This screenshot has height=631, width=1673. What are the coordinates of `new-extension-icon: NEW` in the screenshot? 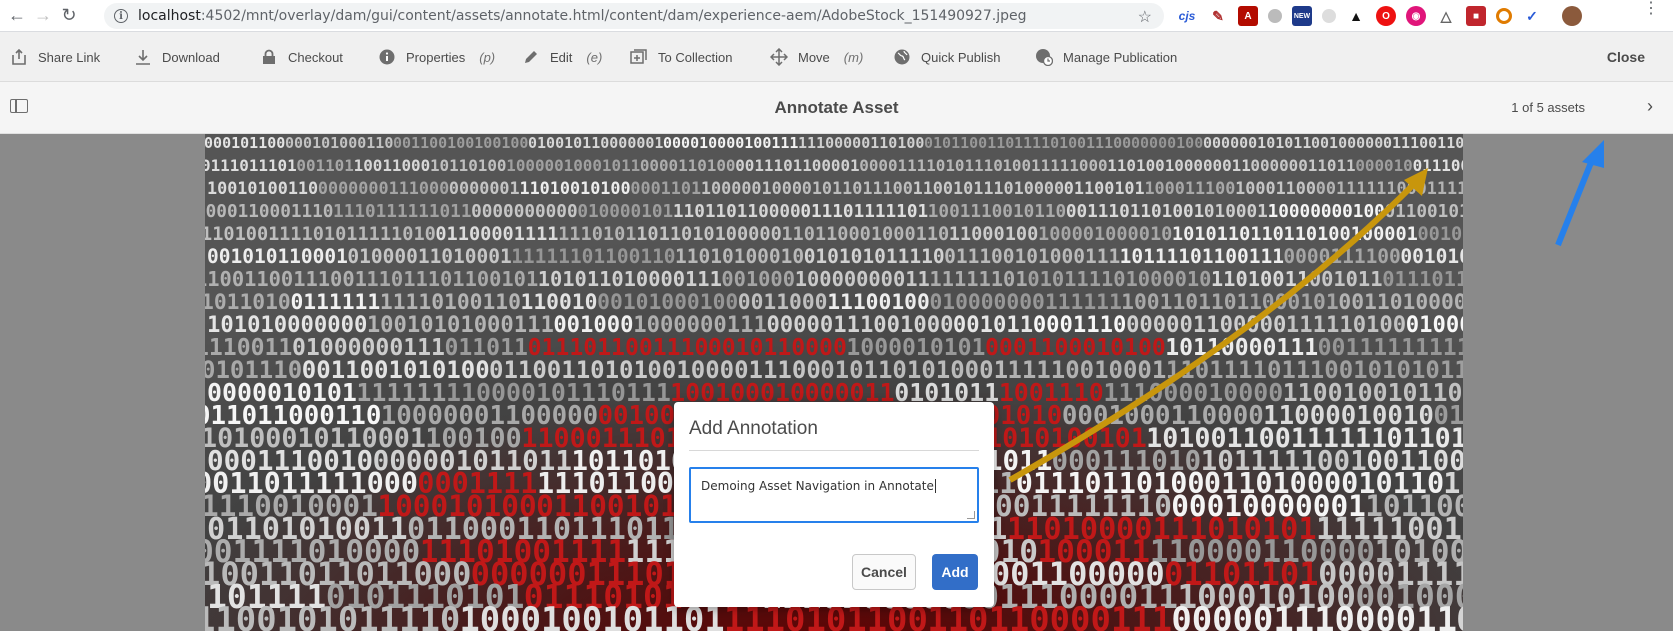 It's located at (1302, 16).